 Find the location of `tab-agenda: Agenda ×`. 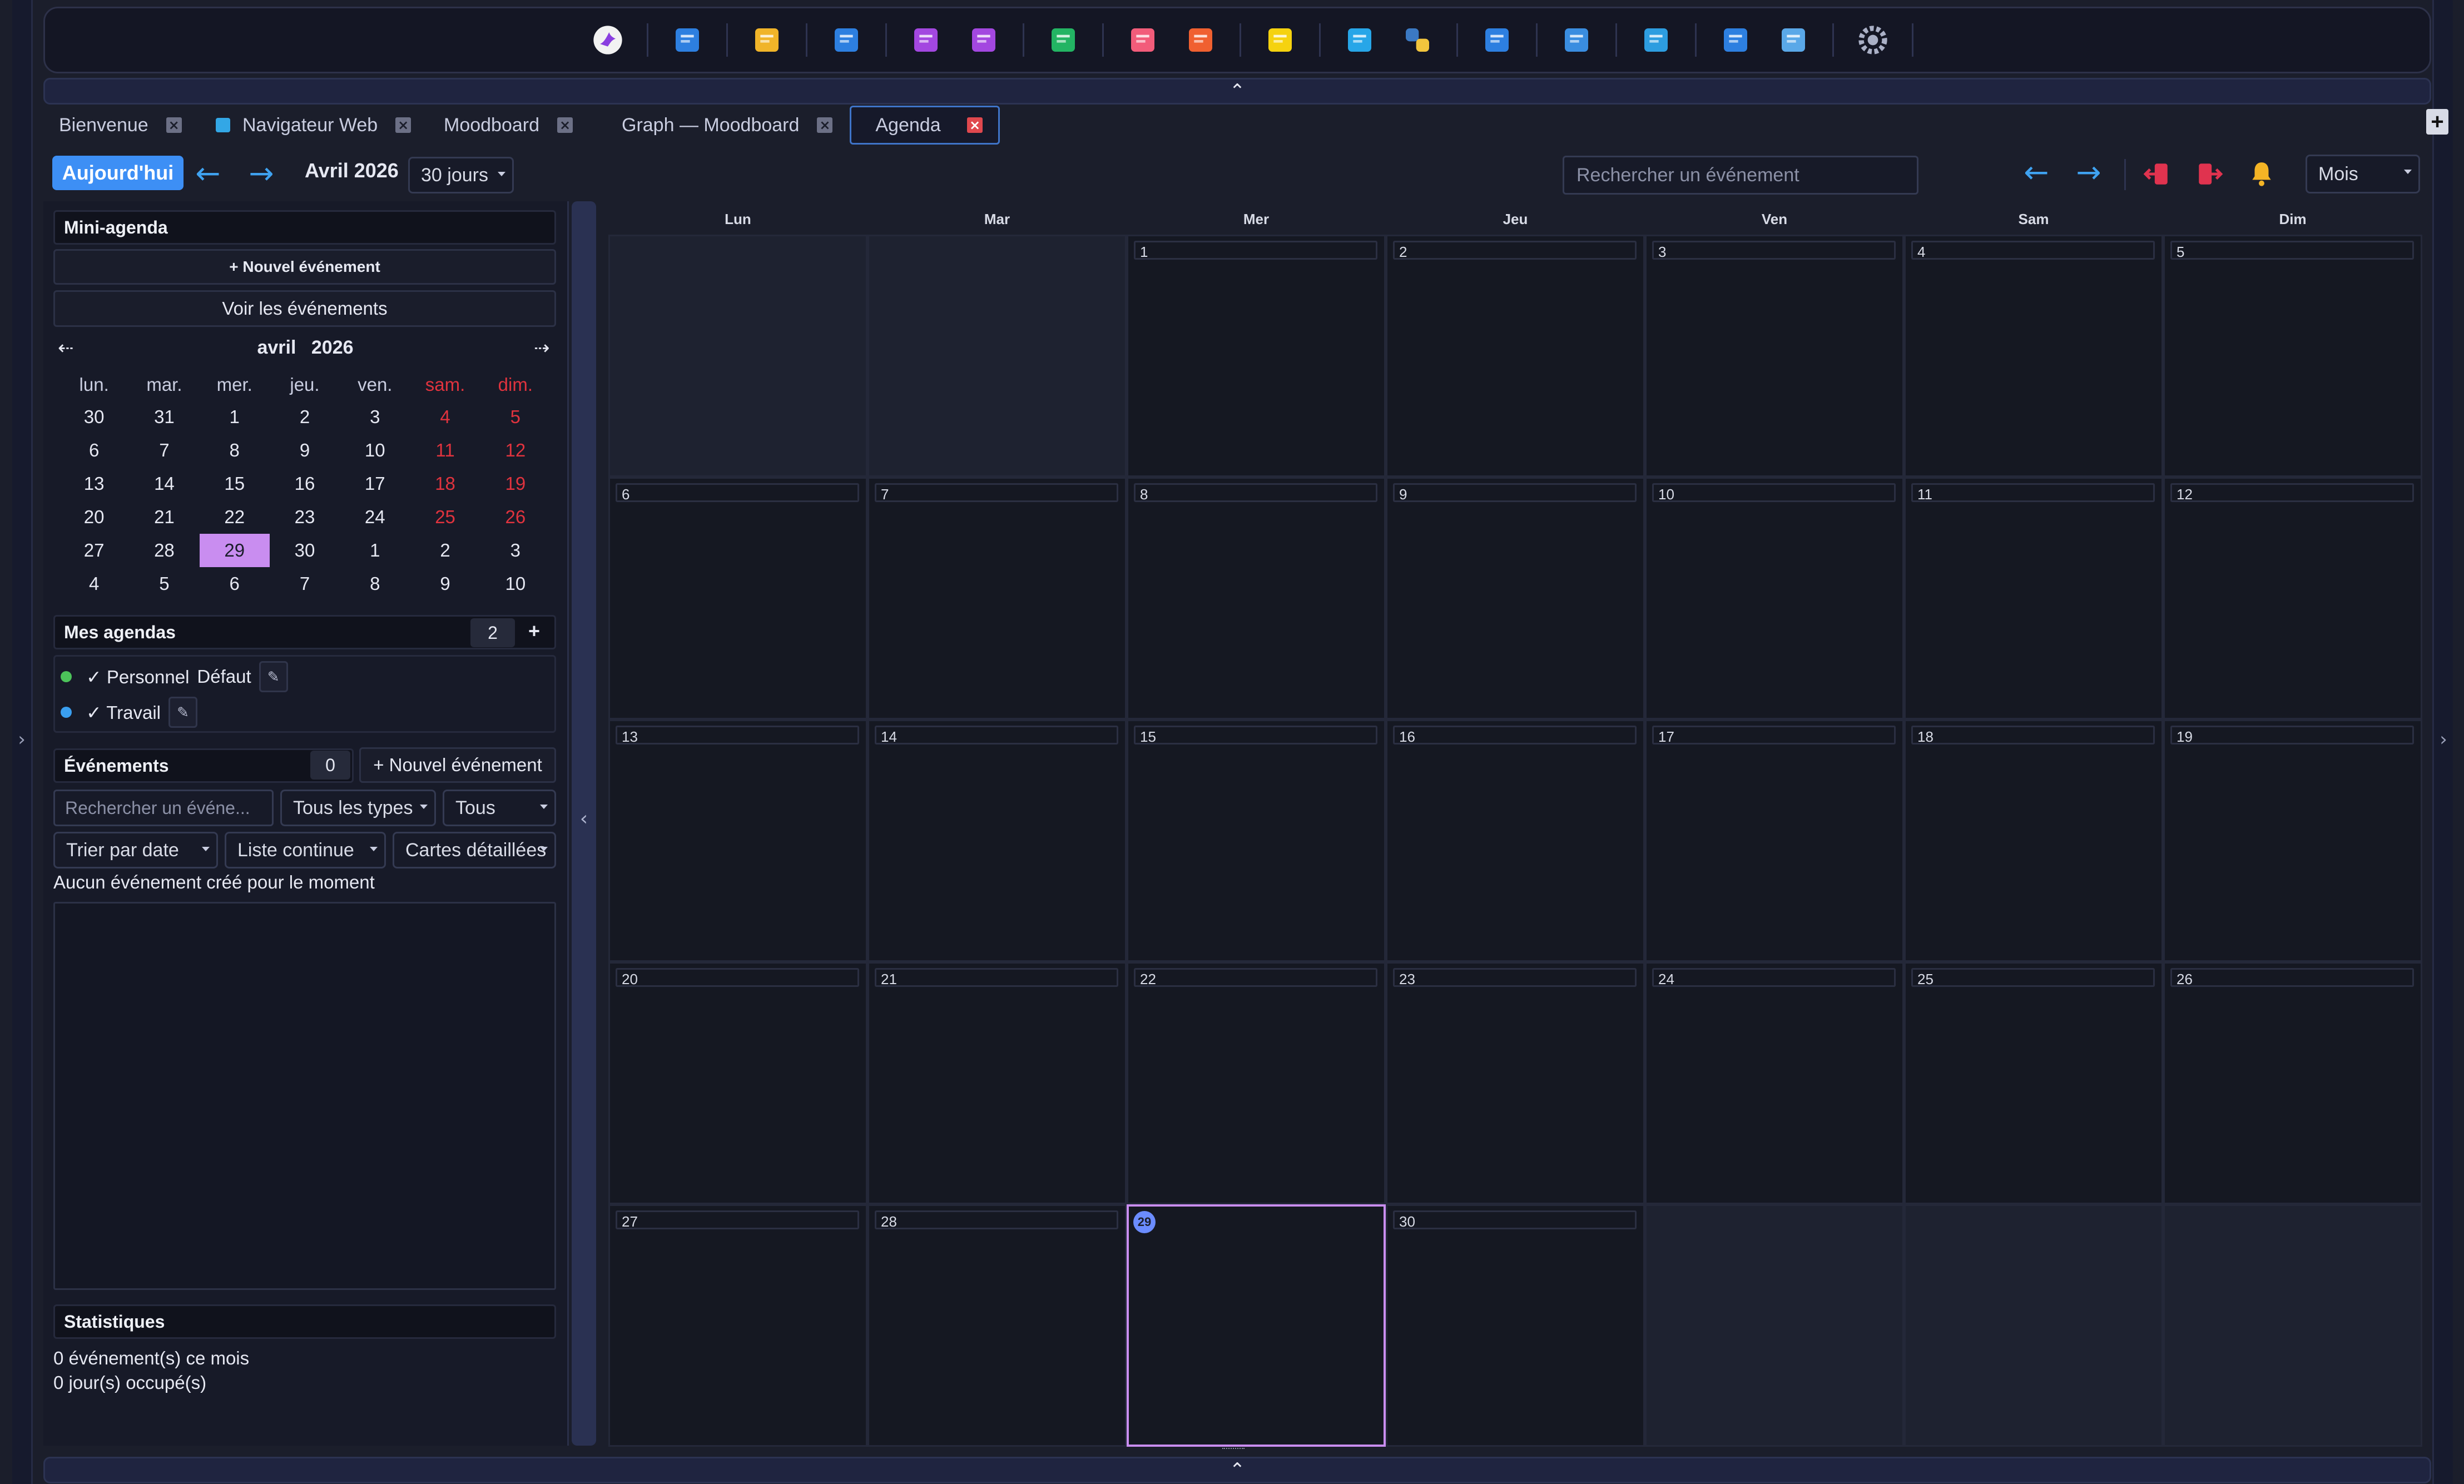

tab-agenda: Agenda × is located at coordinates (925, 125).